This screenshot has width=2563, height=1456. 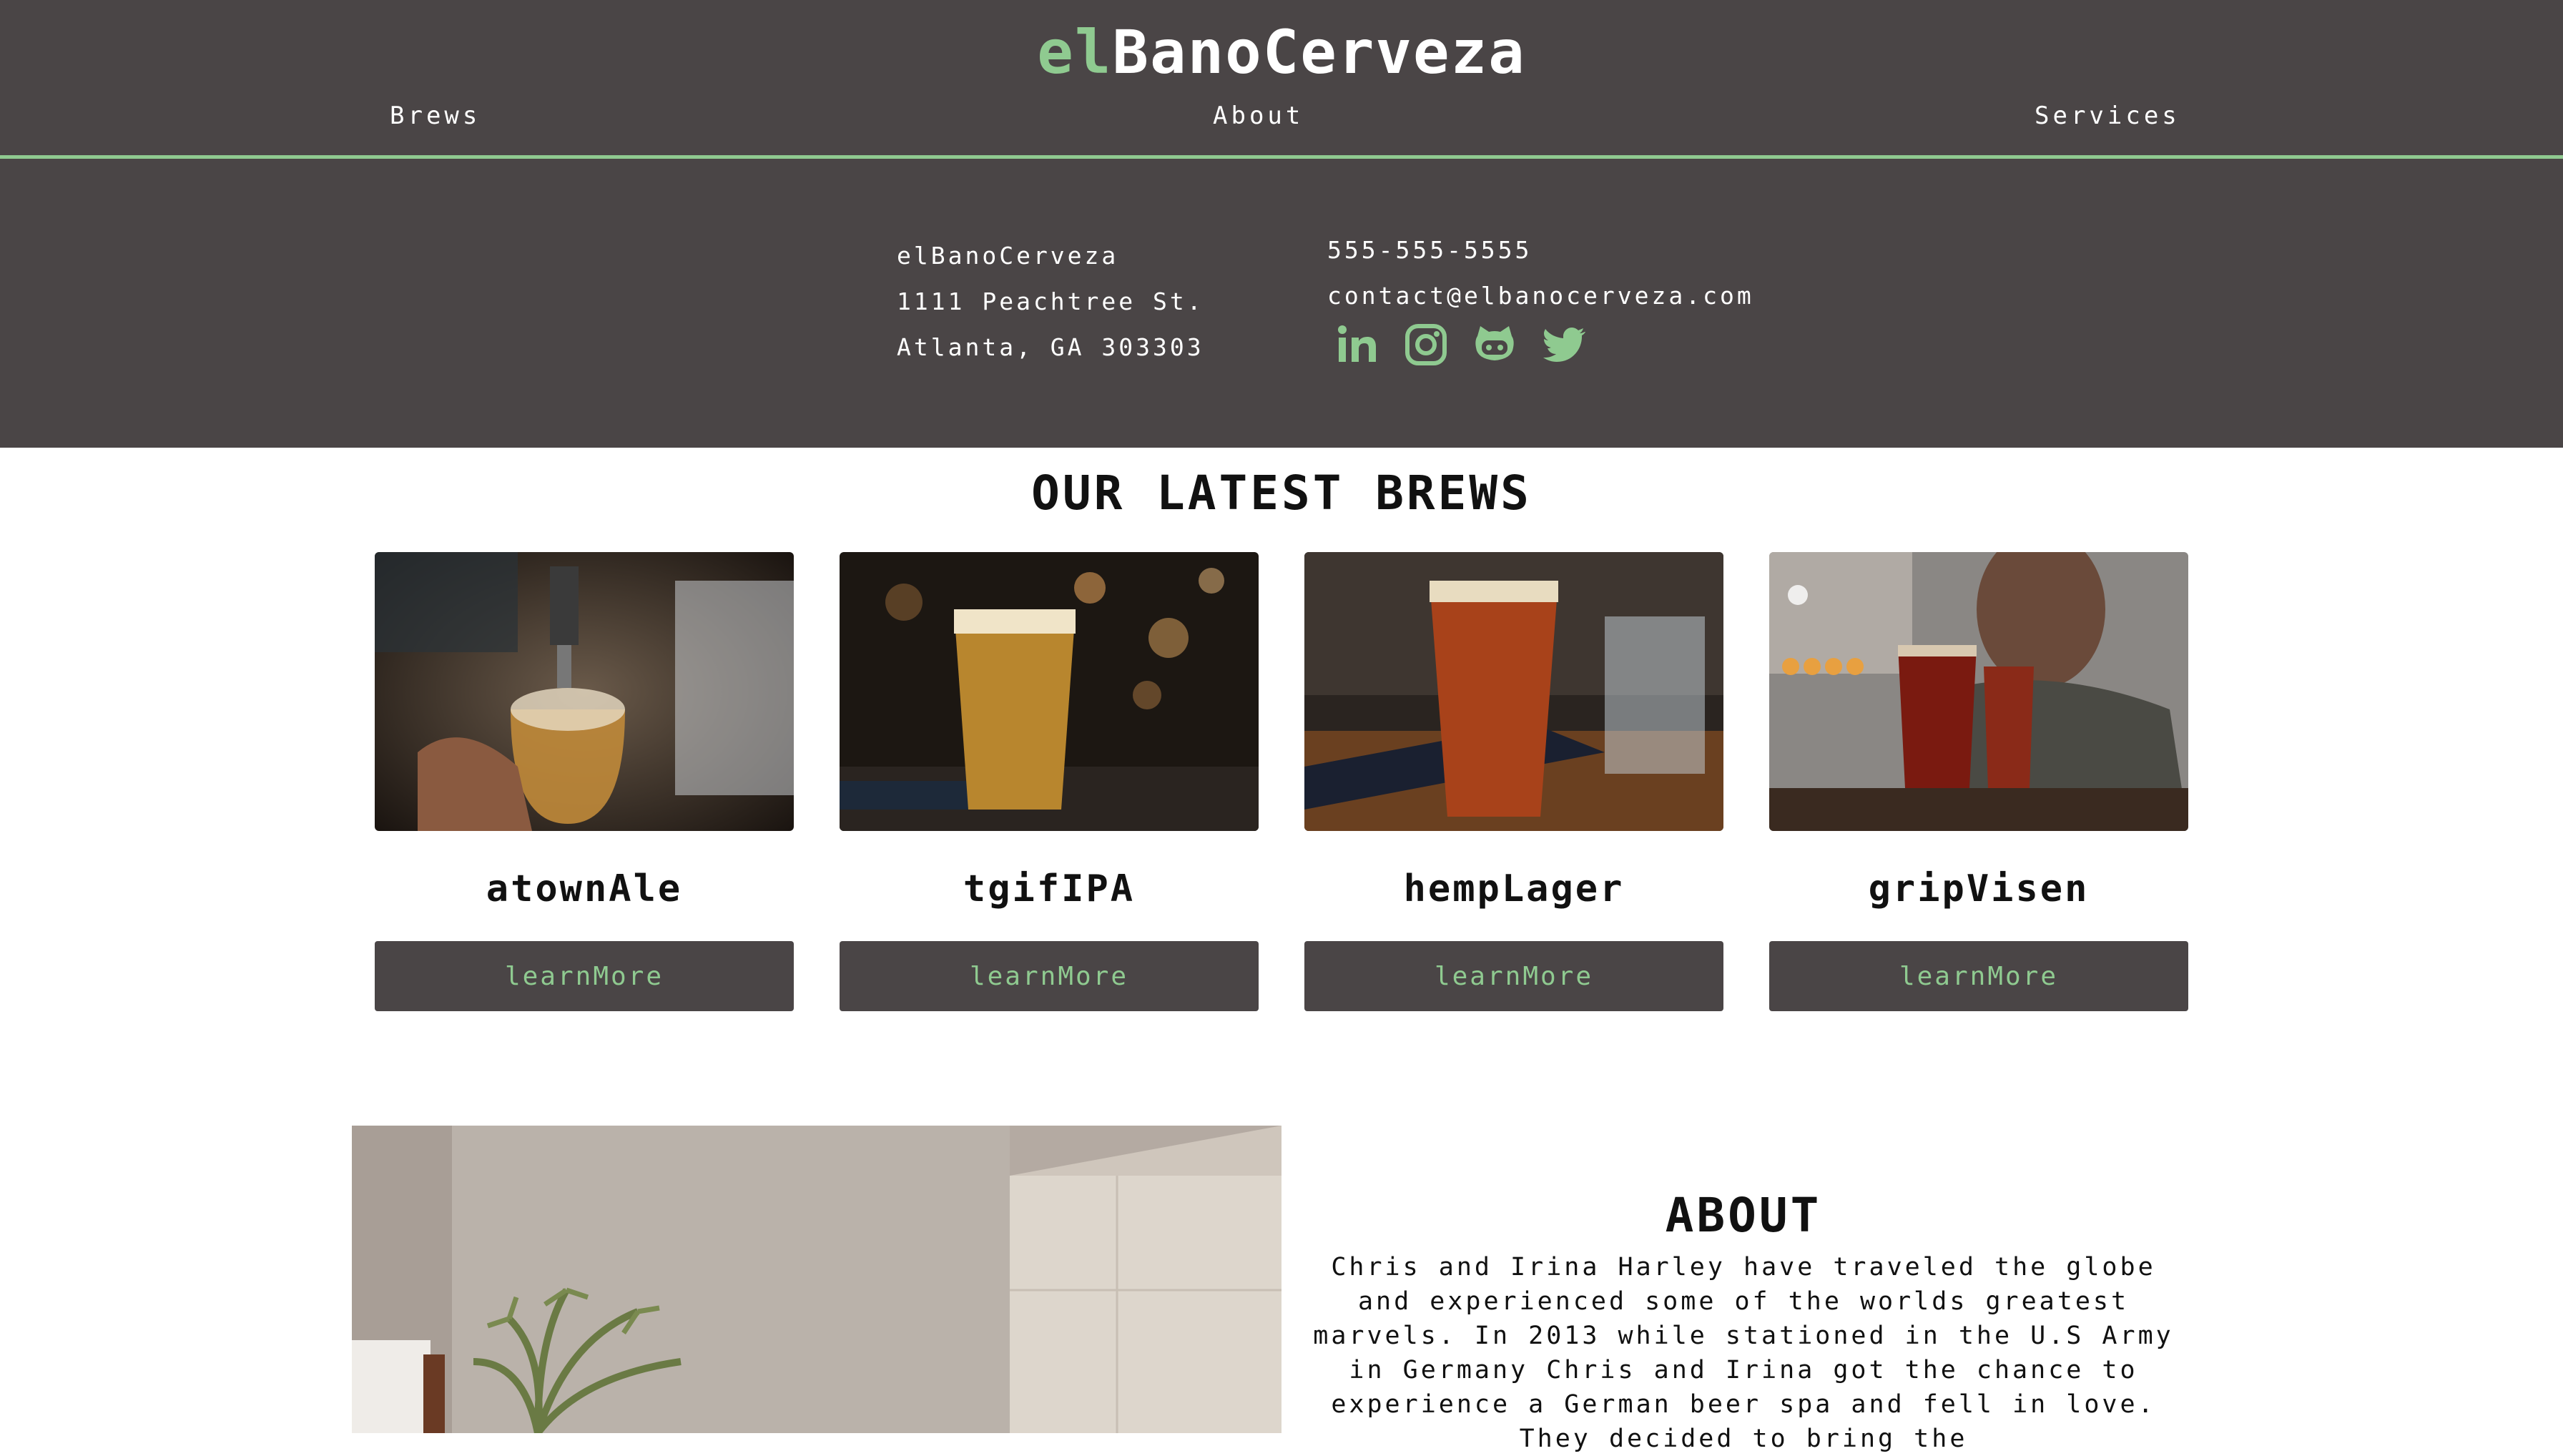 What do you see at coordinates (1075, 52) in the screenshot?
I see `logo-prefix: el` at bounding box center [1075, 52].